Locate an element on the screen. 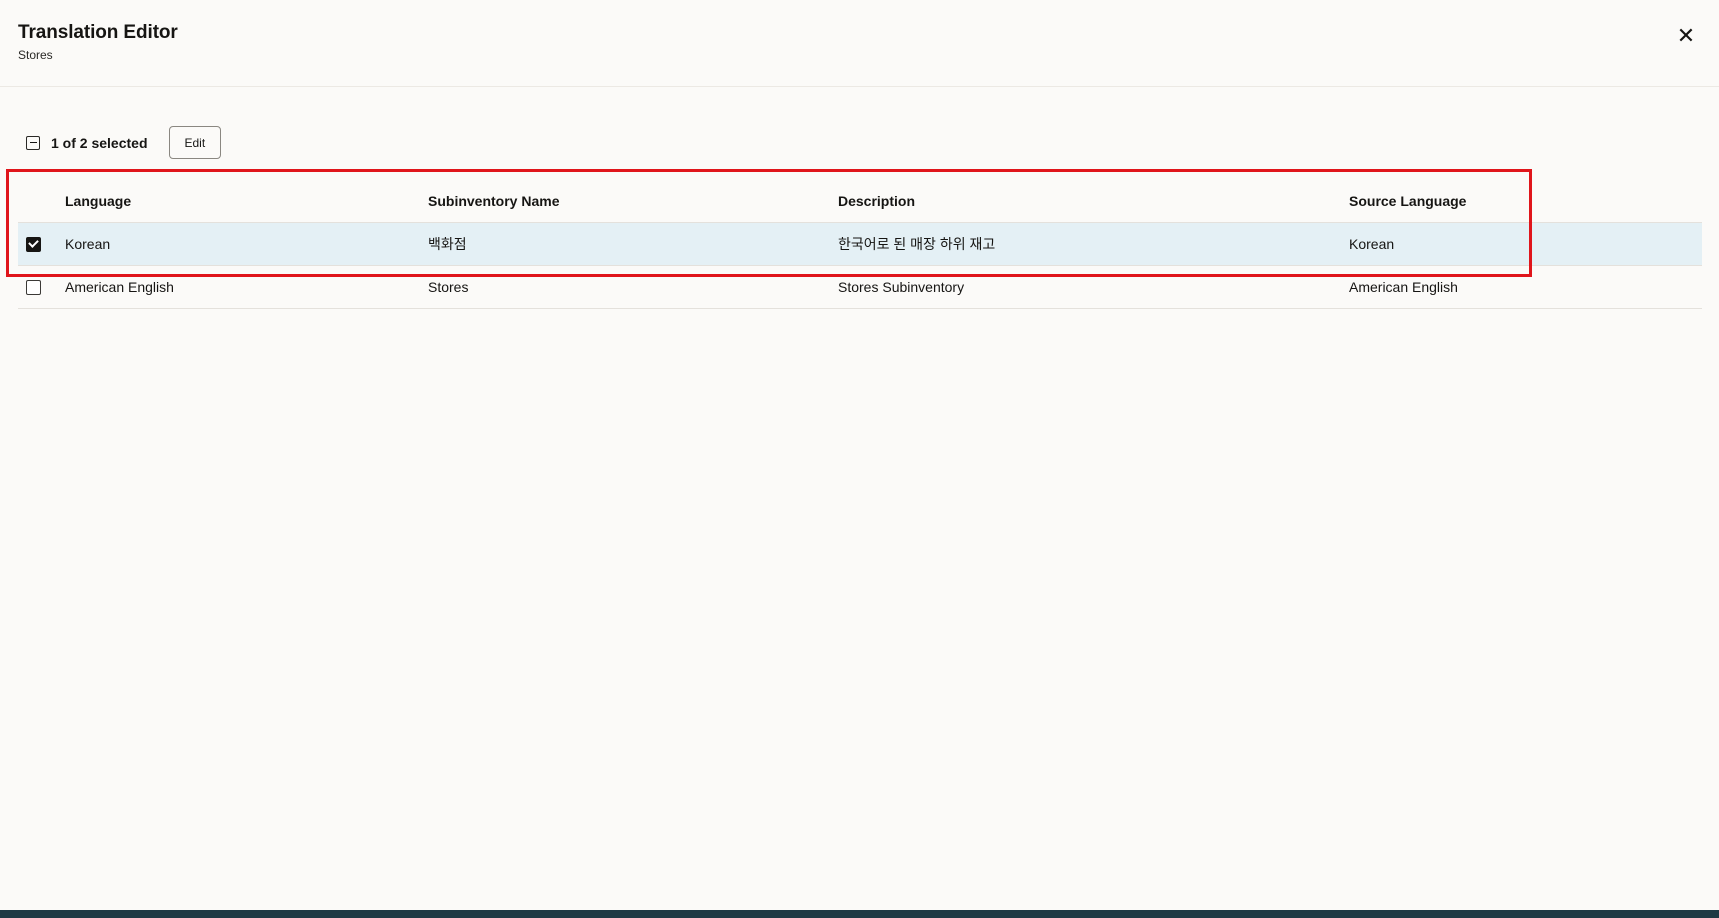  cell-description: Stores Subinventory is located at coordinates (901, 287).